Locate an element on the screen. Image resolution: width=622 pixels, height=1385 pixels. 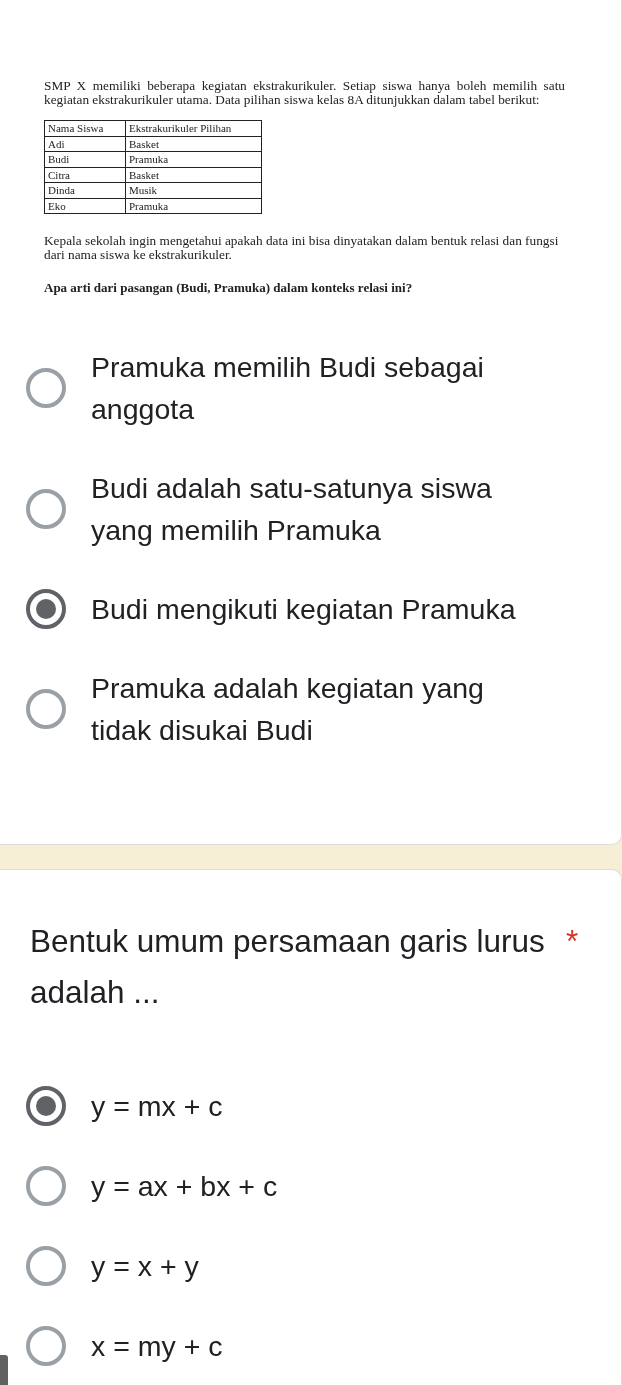
option-label: y = ax + bx + c is located at coordinates (184, 1185).